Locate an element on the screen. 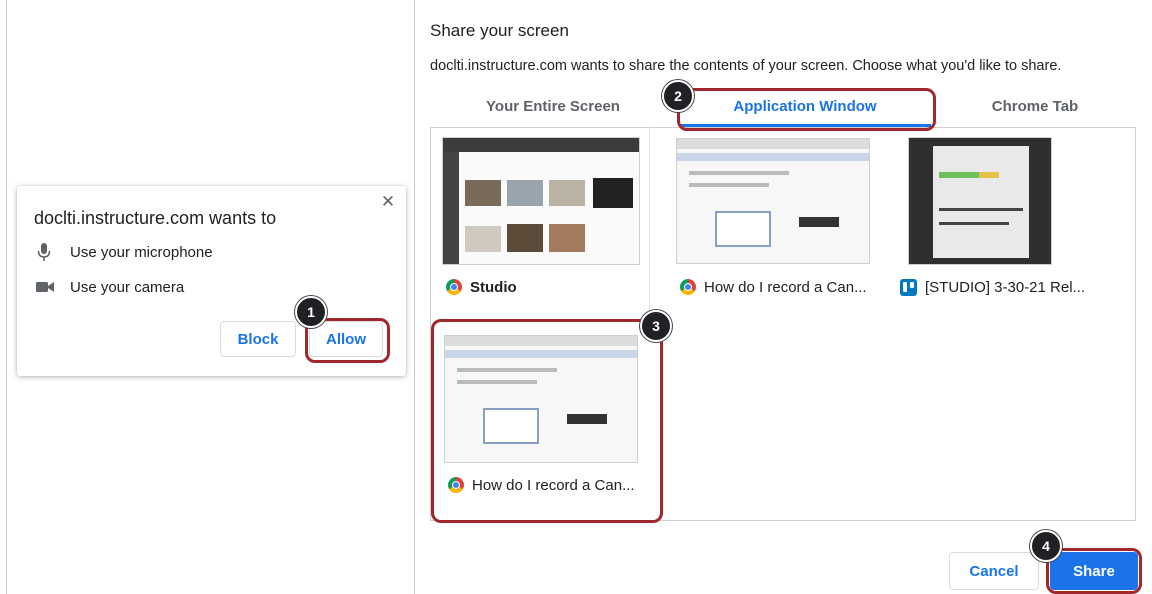 The image size is (1152, 594). permission-item-label: Use your microphone is located at coordinates (141, 252).